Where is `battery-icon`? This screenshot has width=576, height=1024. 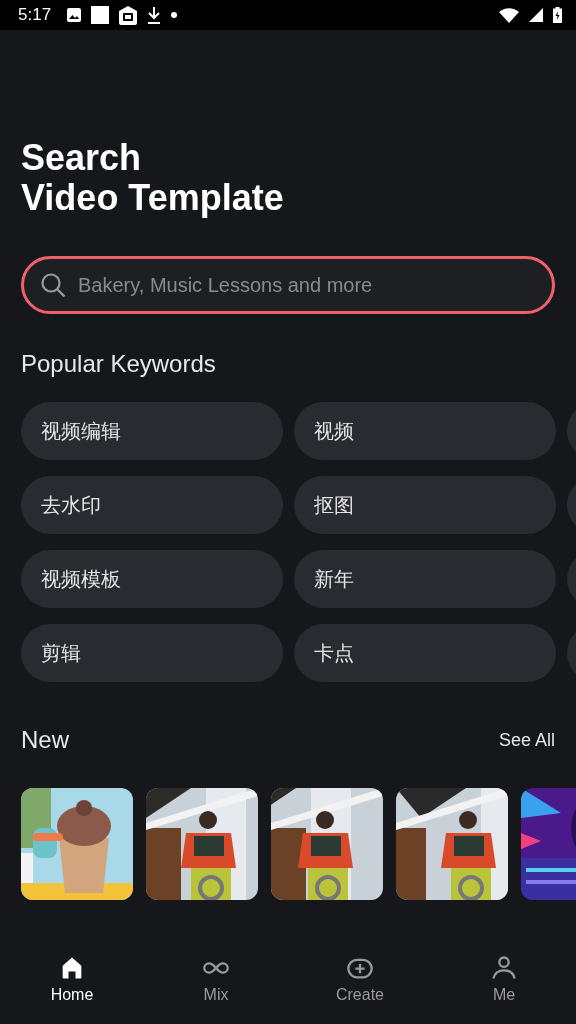
battery-icon is located at coordinates (557, 15).